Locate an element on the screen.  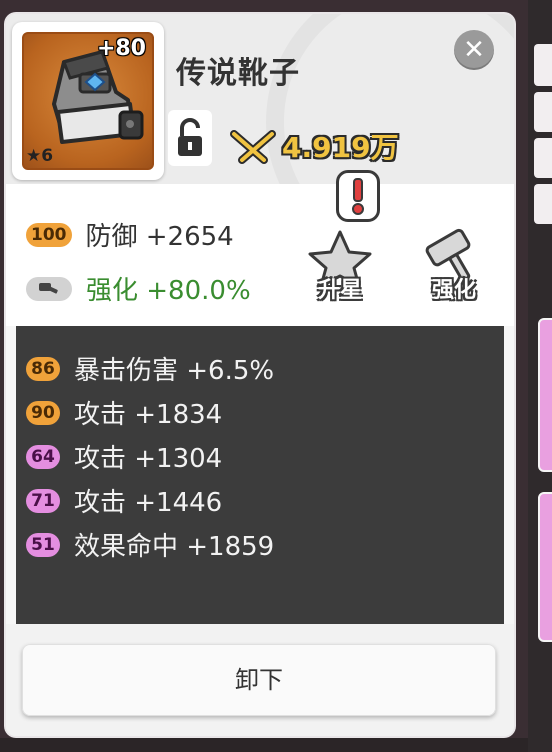
popup-footer: 卸下 is located at coordinates (260, 680).